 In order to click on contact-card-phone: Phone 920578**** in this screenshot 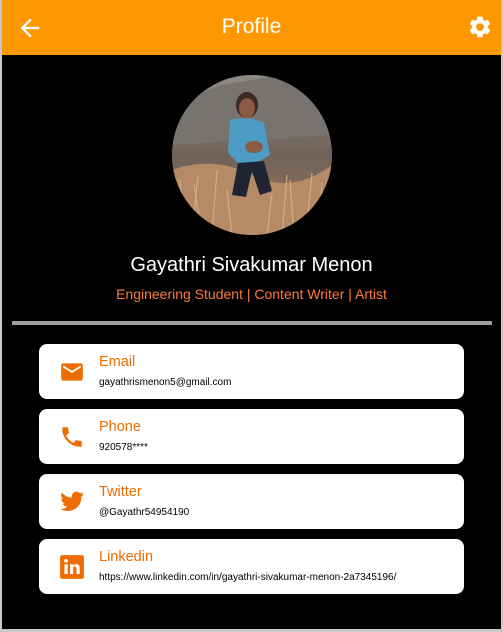, I will do `click(251, 436)`.